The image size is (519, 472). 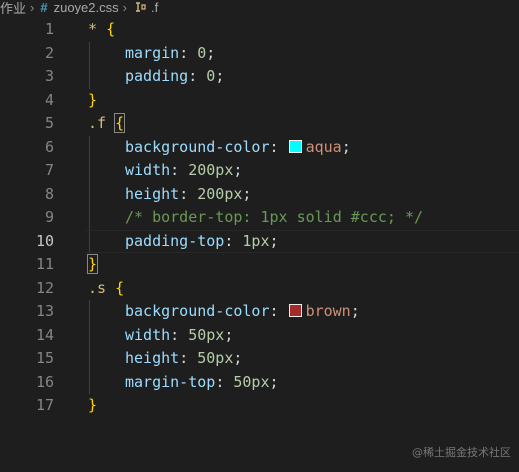 What do you see at coordinates (259, 195) in the screenshot?
I see `code-line: 8 height: 200px;` at bounding box center [259, 195].